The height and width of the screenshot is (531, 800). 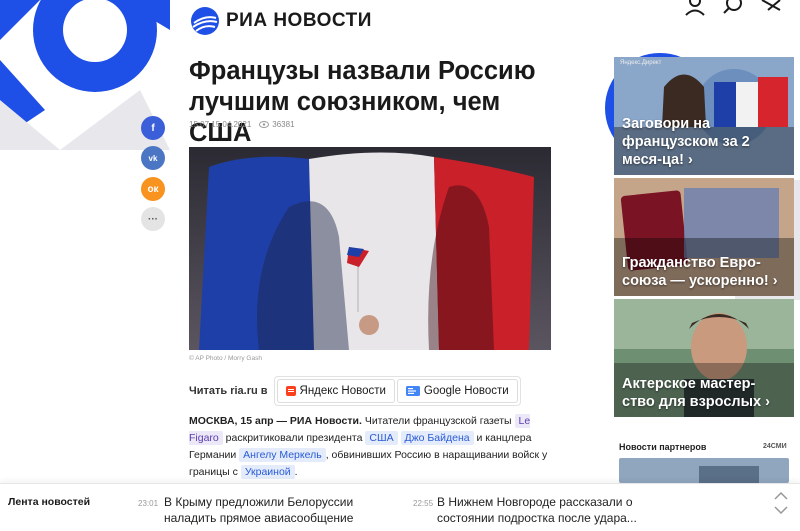 What do you see at coordinates (381, 438) in the screenshot?
I see `tag-usa: США` at bounding box center [381, 438].